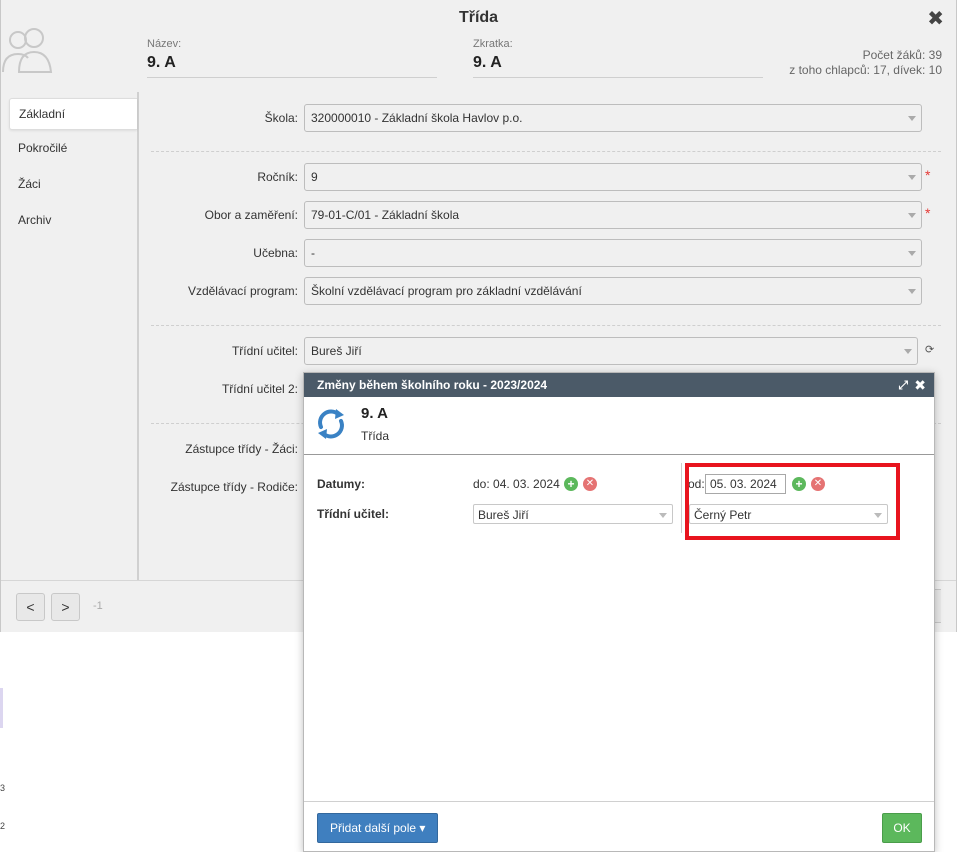  I want to click on next-button: >, so click(65, 607).